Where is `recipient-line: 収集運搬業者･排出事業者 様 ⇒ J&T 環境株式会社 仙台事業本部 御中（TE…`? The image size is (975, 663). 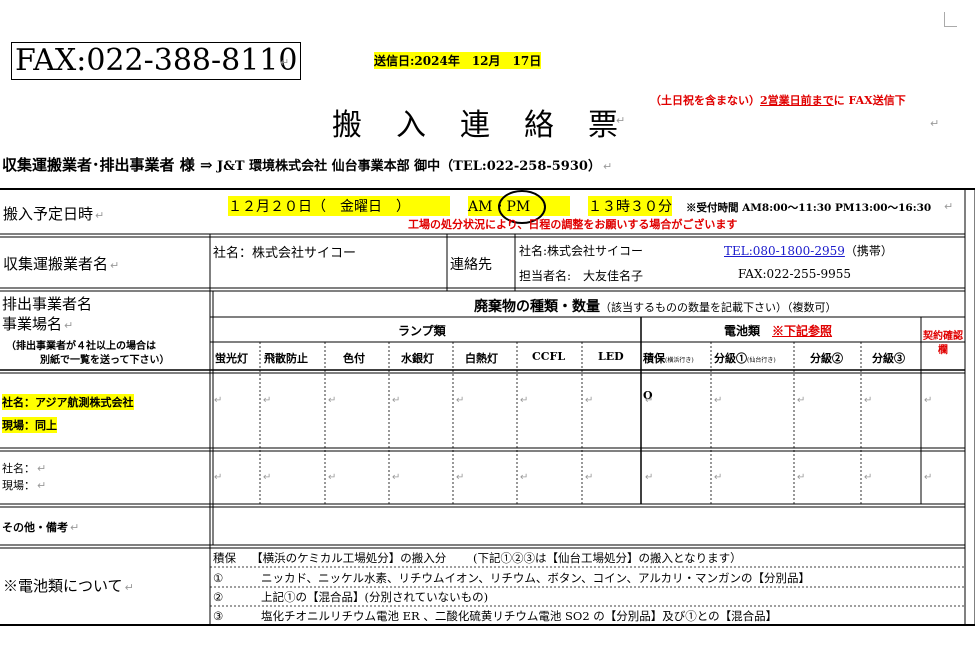 recipient-line: 収集運搬業者･排出事業者 様 ⇒ J&T 環境株式会社 仙台事業本部 御中（TE… is located at coordinates (307, 165).